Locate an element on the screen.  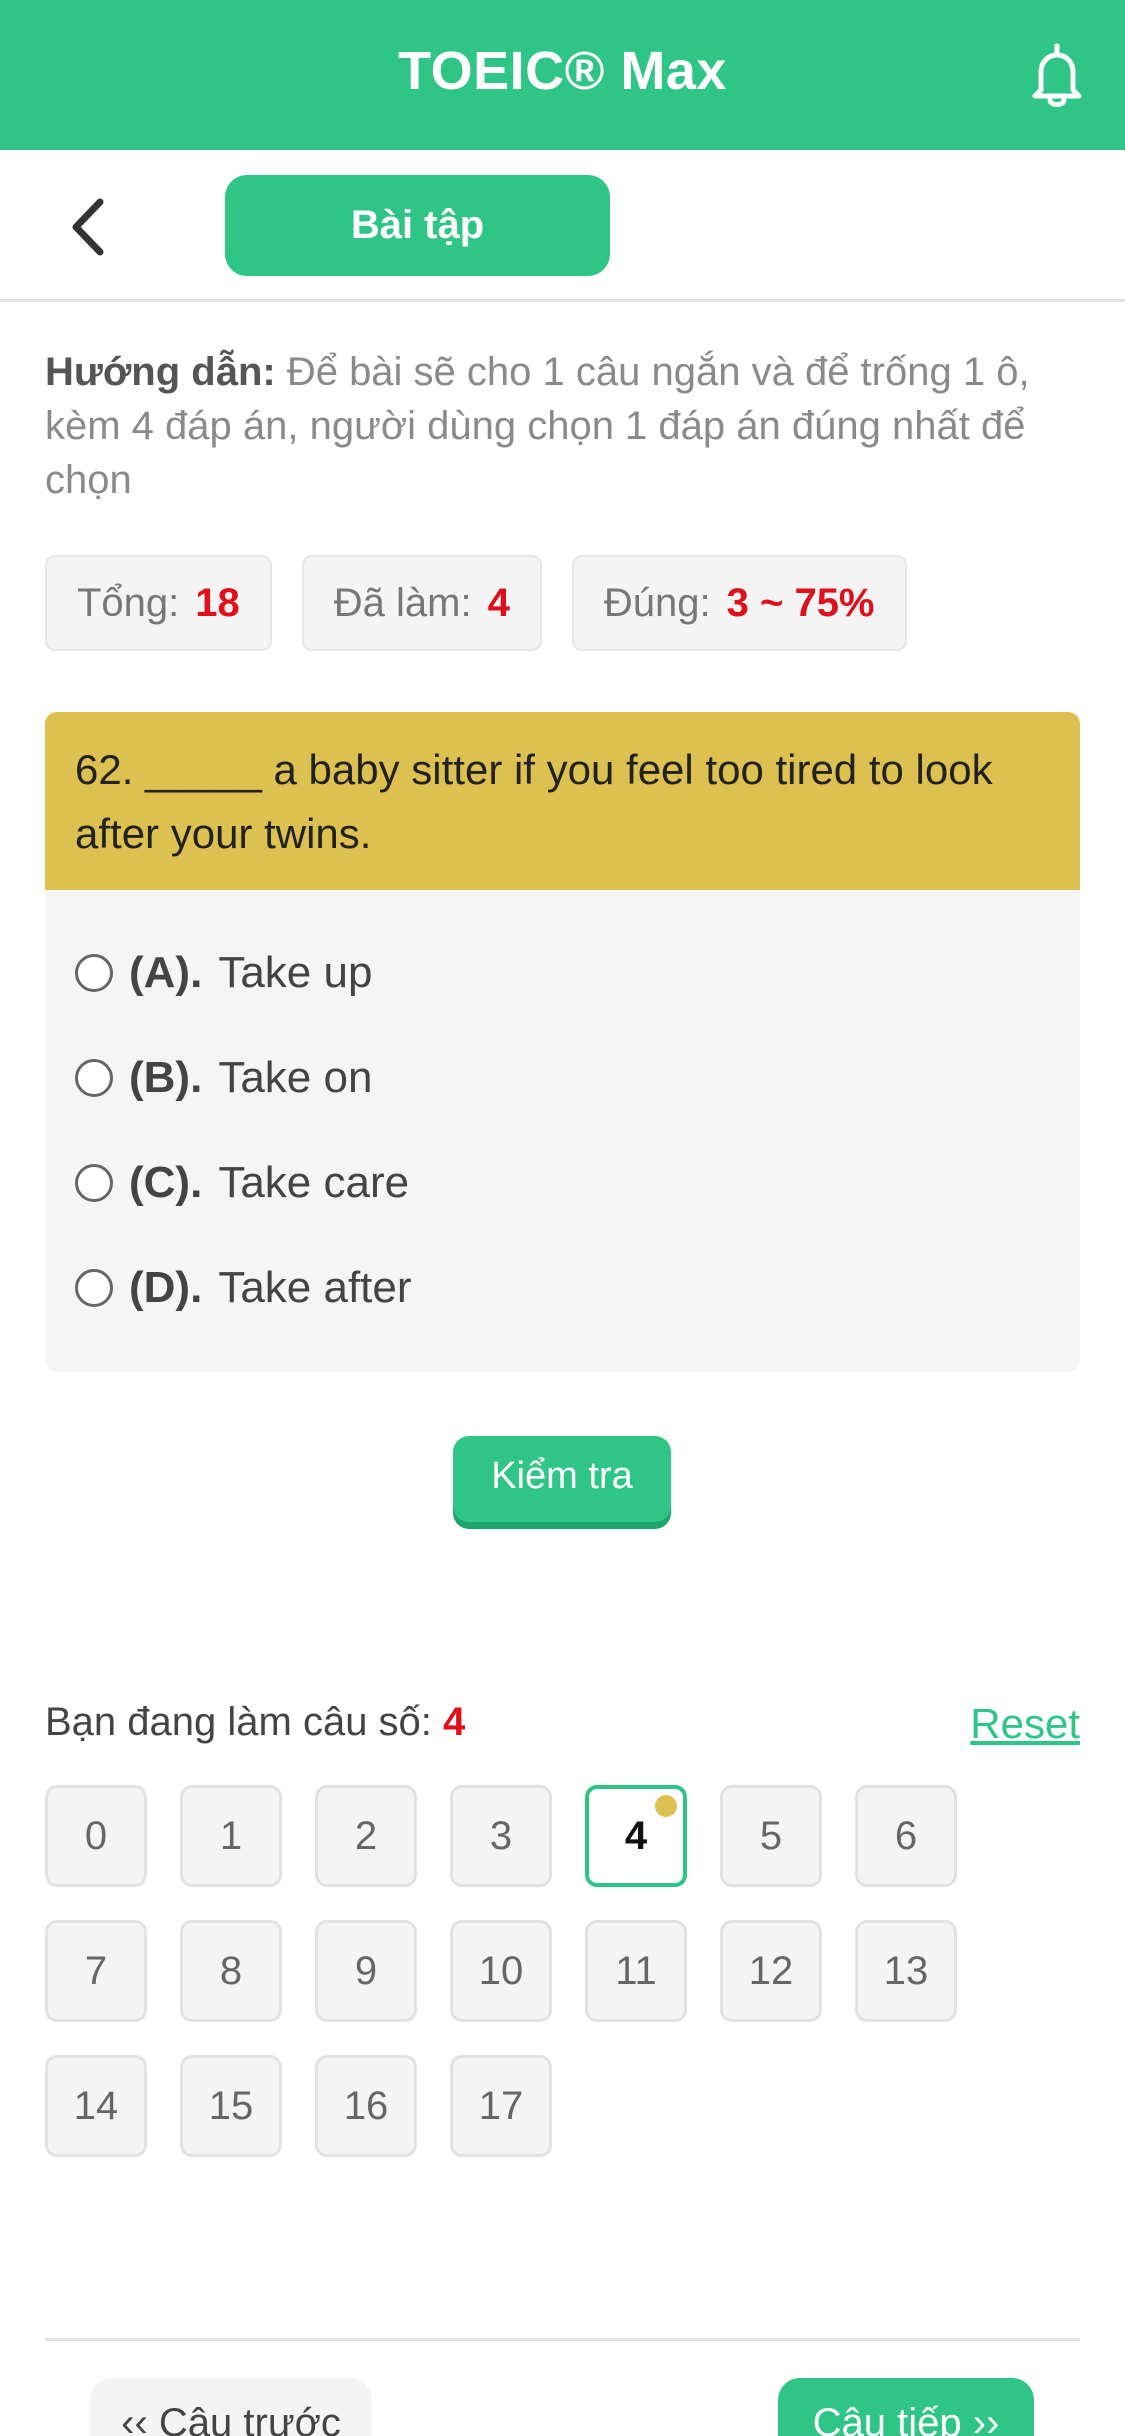
option-c: (C). Take care is located at coordinates (562, 1182).